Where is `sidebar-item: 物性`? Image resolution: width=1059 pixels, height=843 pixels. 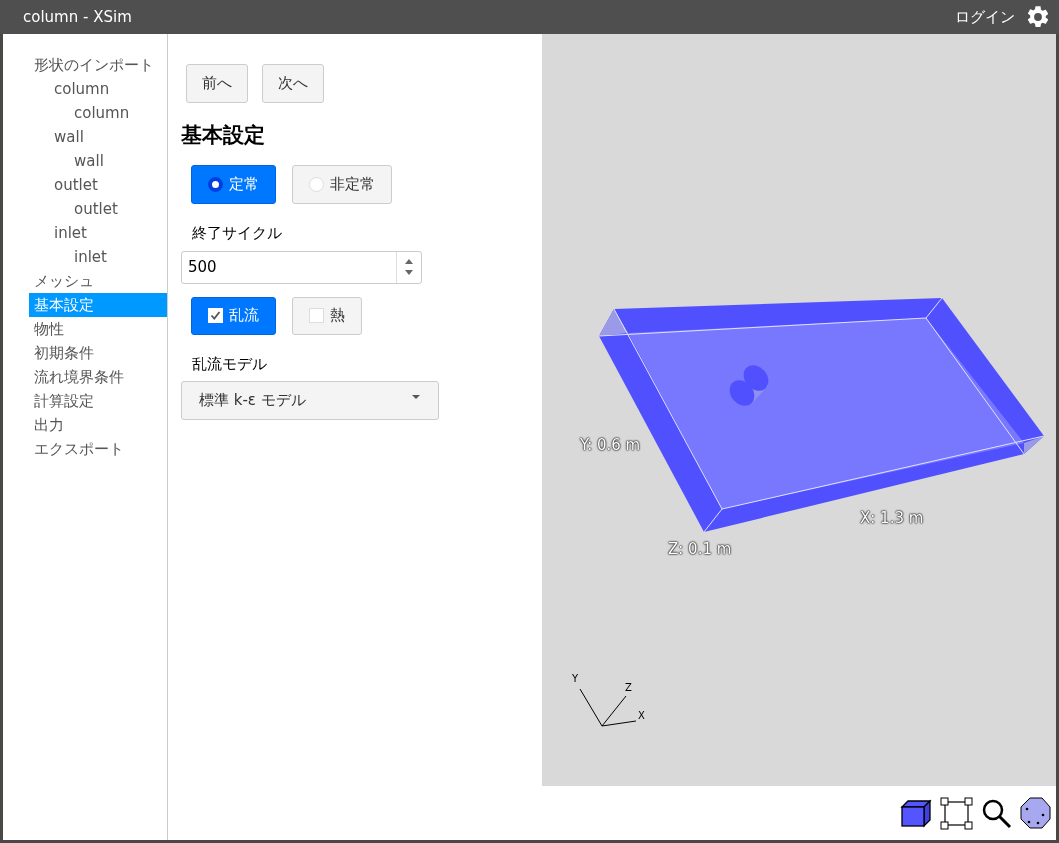 sidebar-item: 物性 is located at coordinates (98, 329).